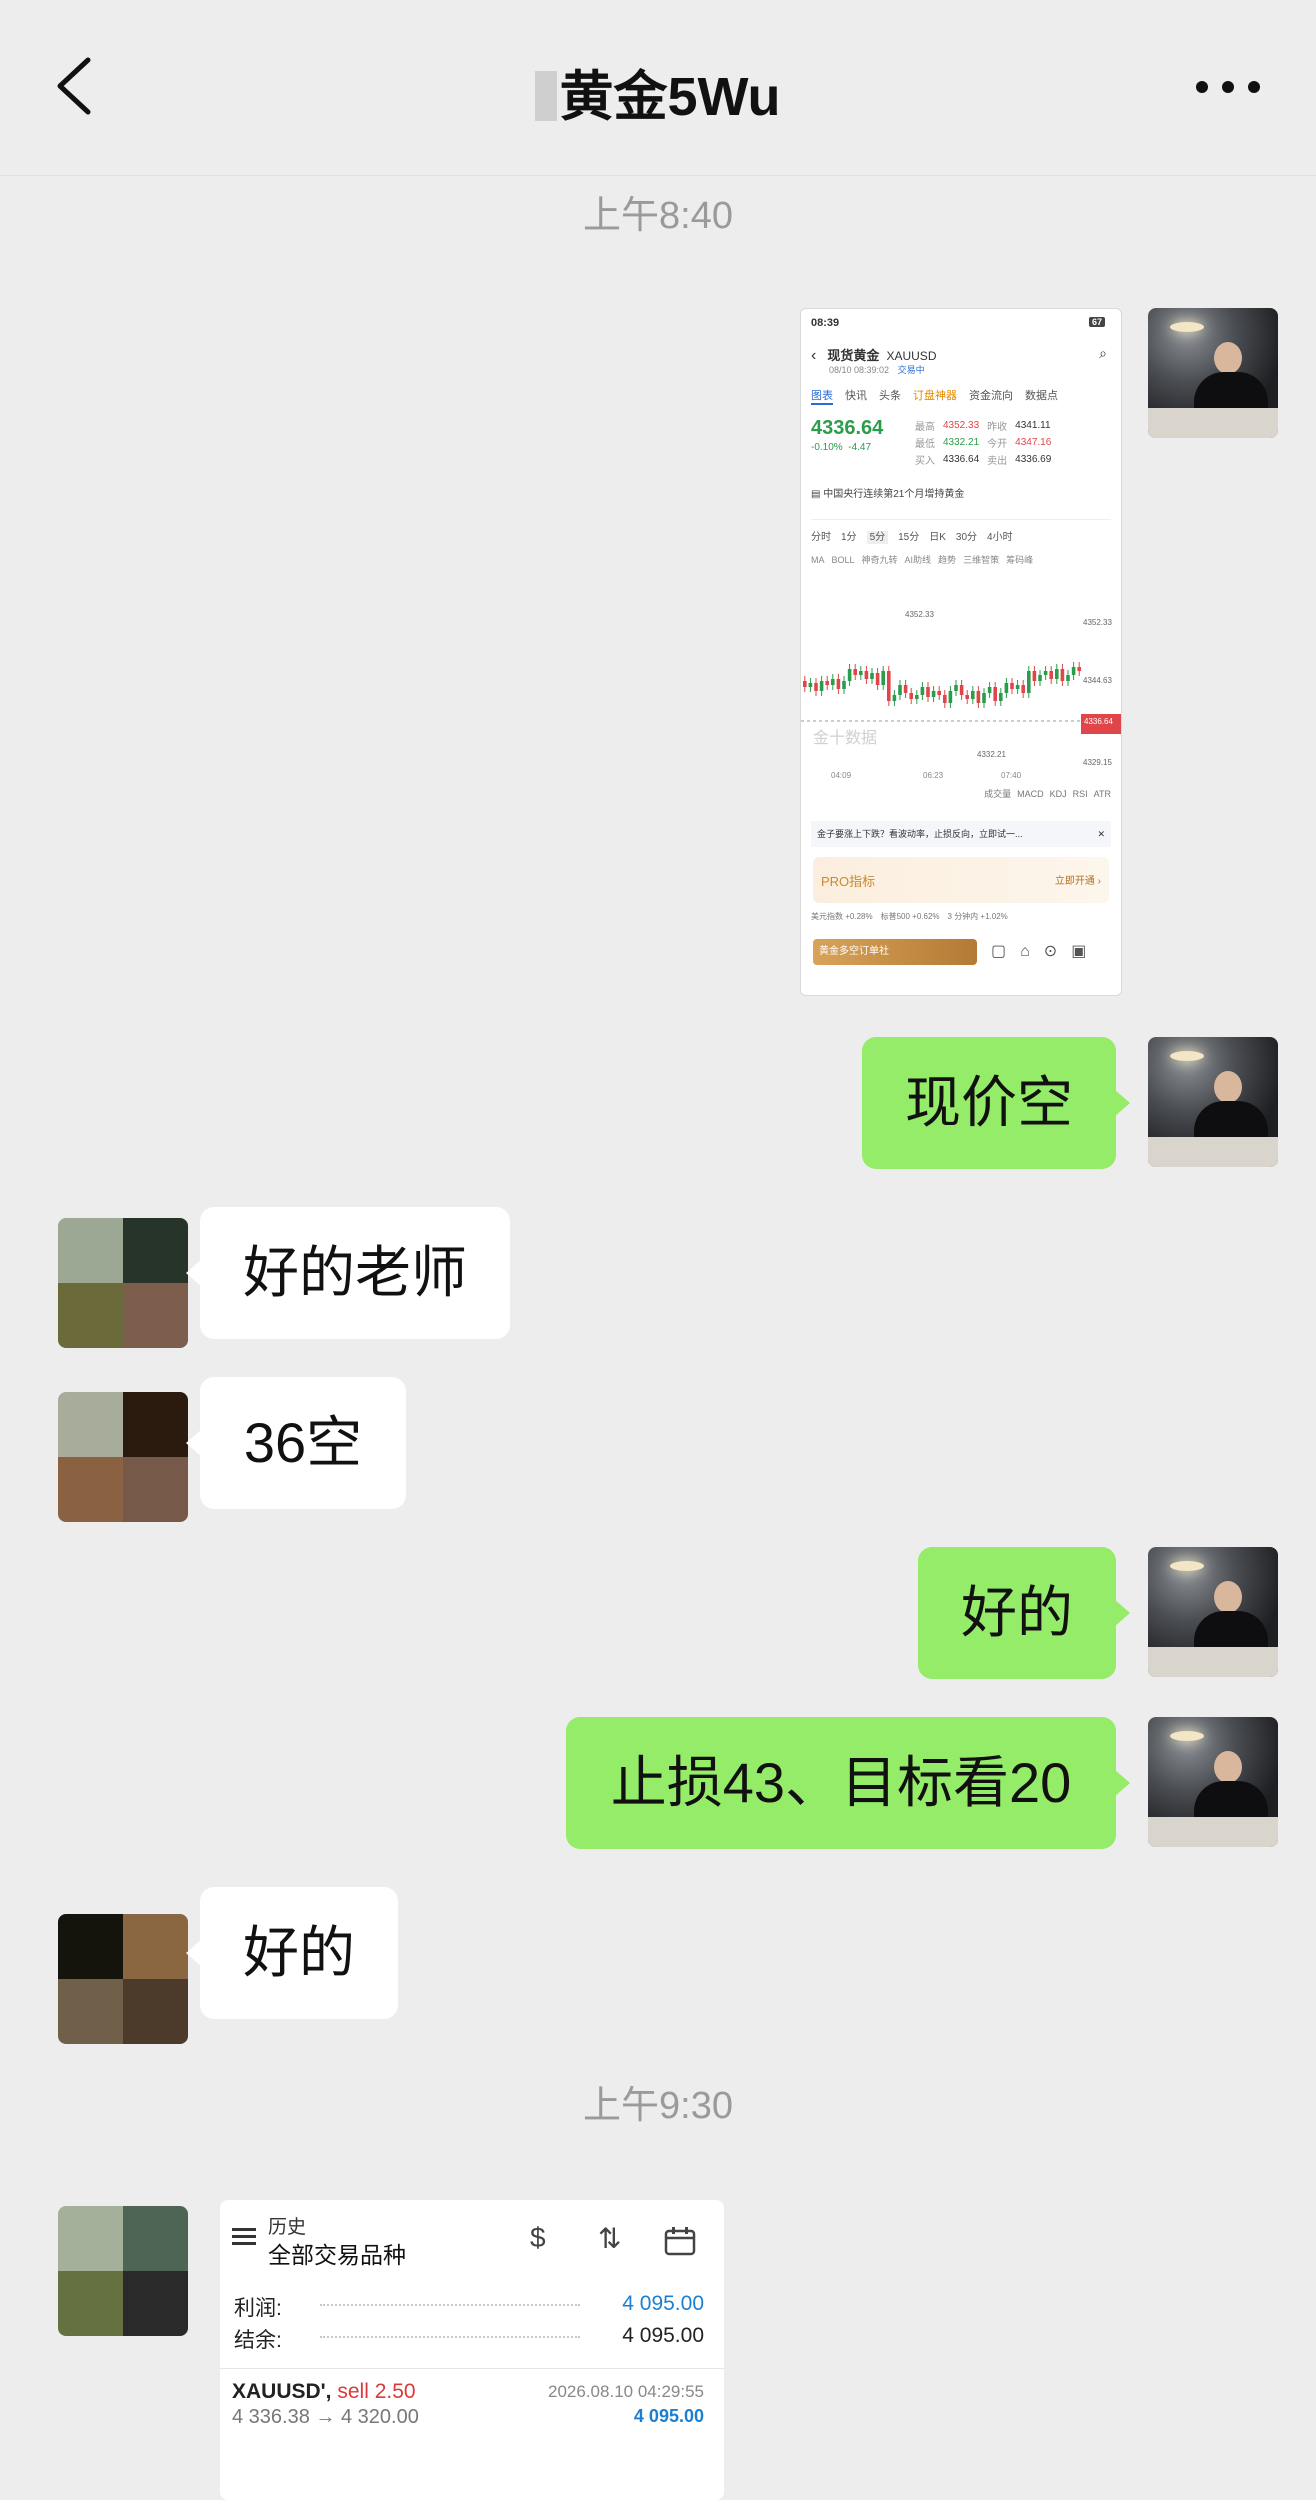  I want to click on calendar-icon, so click(680, 2244).